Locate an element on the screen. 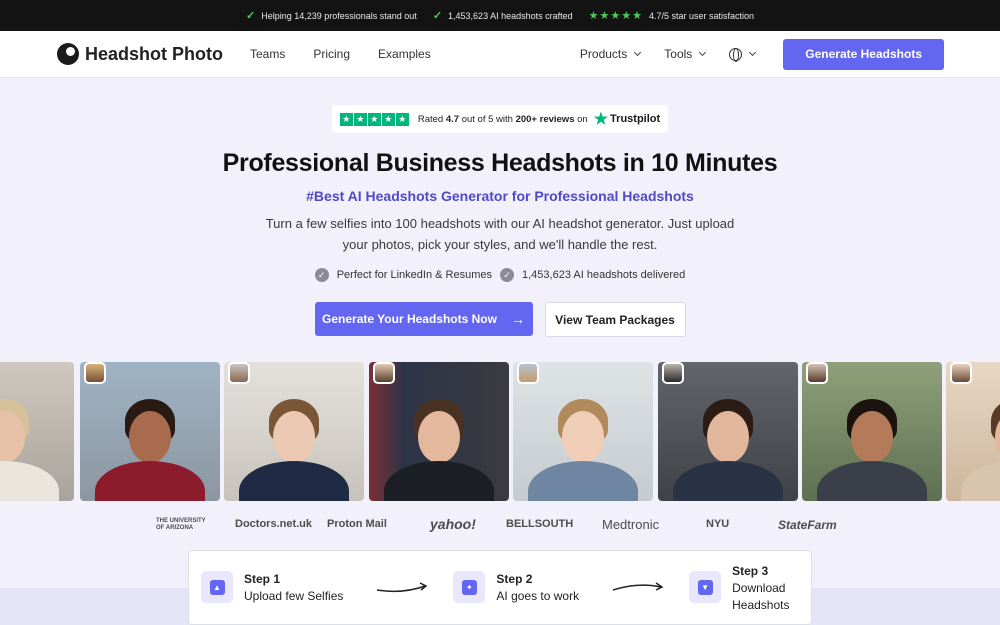 The height and width of the screenshot is (625, 1000). upload-icon: ▲ is located at coordinates (217, 587).